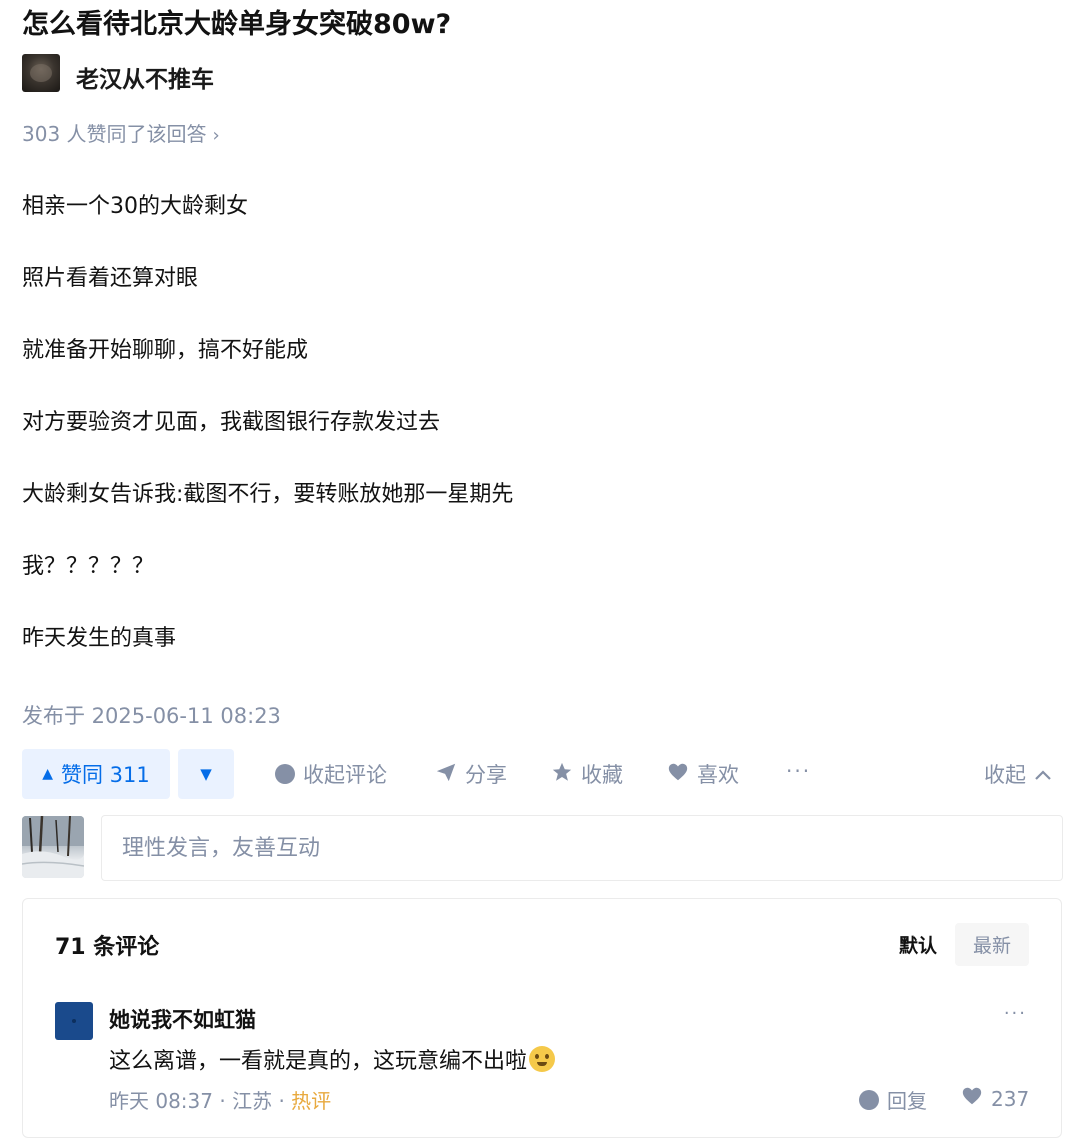  What do you see at coordinates (542, 1059) in the screenshot?
I see `grin-emoji-icon` at bounding box center [542, 1059].